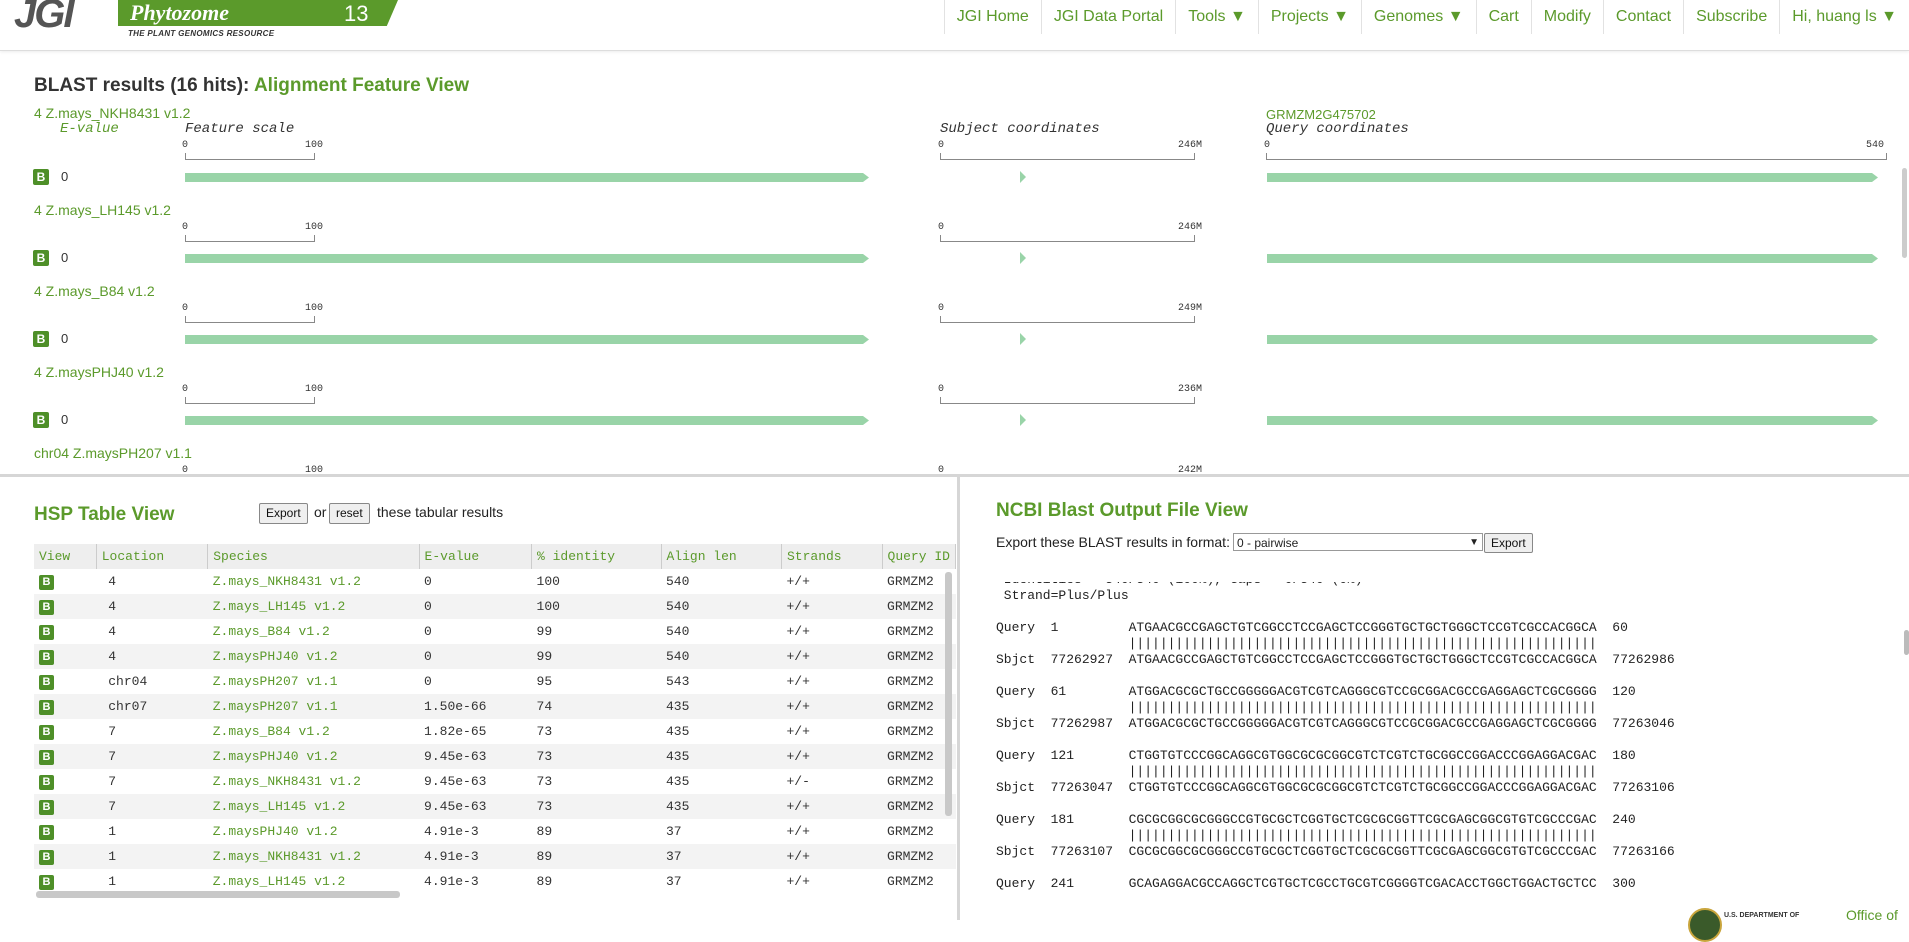  What do you see at coordinates (832, 706) in the screenshot?
I see `strands-cell: +/+` at bounding box center [832, 706].